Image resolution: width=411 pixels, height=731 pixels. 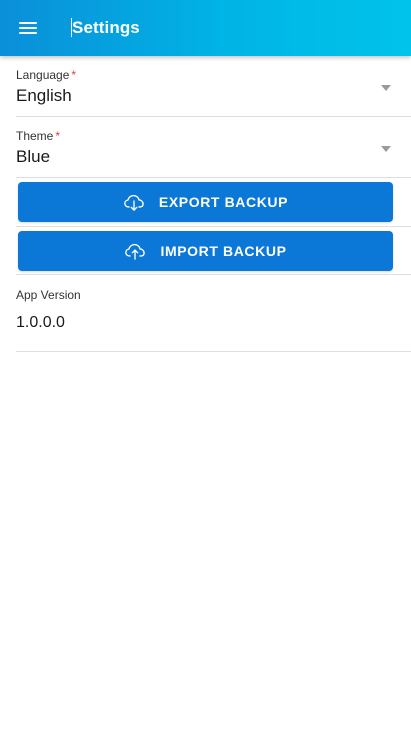 What do you see at coordinates (35, 136) in the screenshot?
I see `theme-label-text: Theme` at bounding box center [35, 136].